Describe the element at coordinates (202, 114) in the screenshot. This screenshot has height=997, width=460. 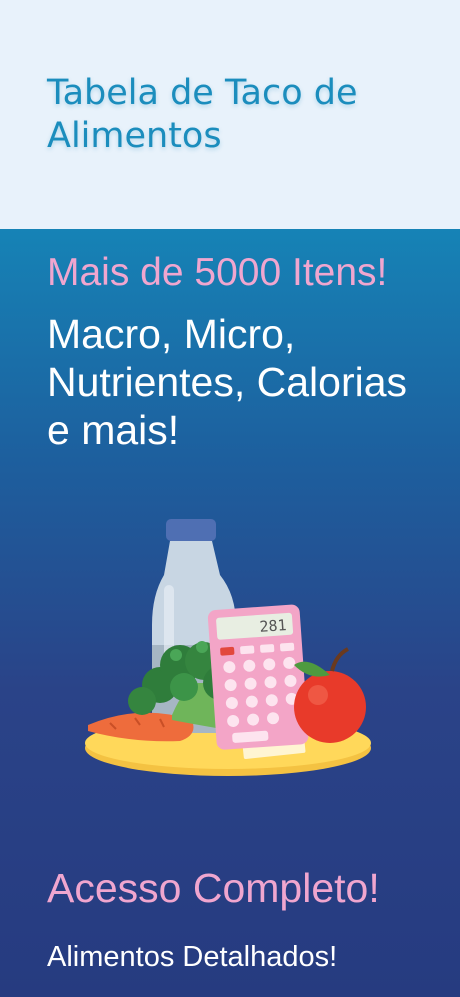
I see `page-title: Tabela de Taco de Alimentos` at that location.